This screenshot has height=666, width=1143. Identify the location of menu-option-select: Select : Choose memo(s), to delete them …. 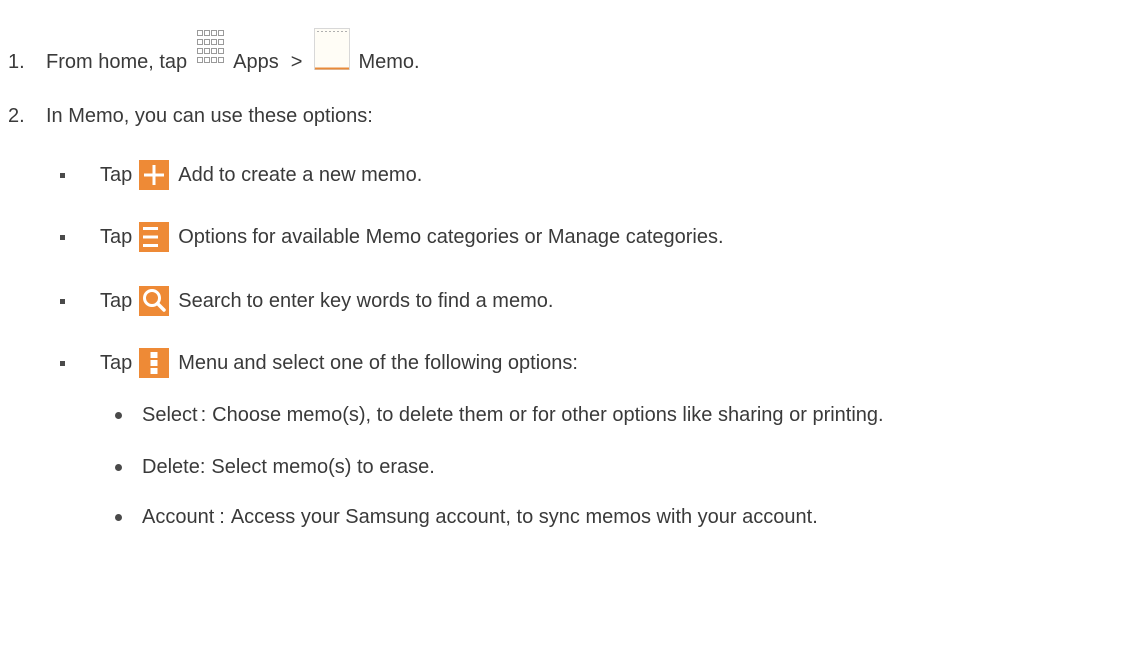
(499, 415).